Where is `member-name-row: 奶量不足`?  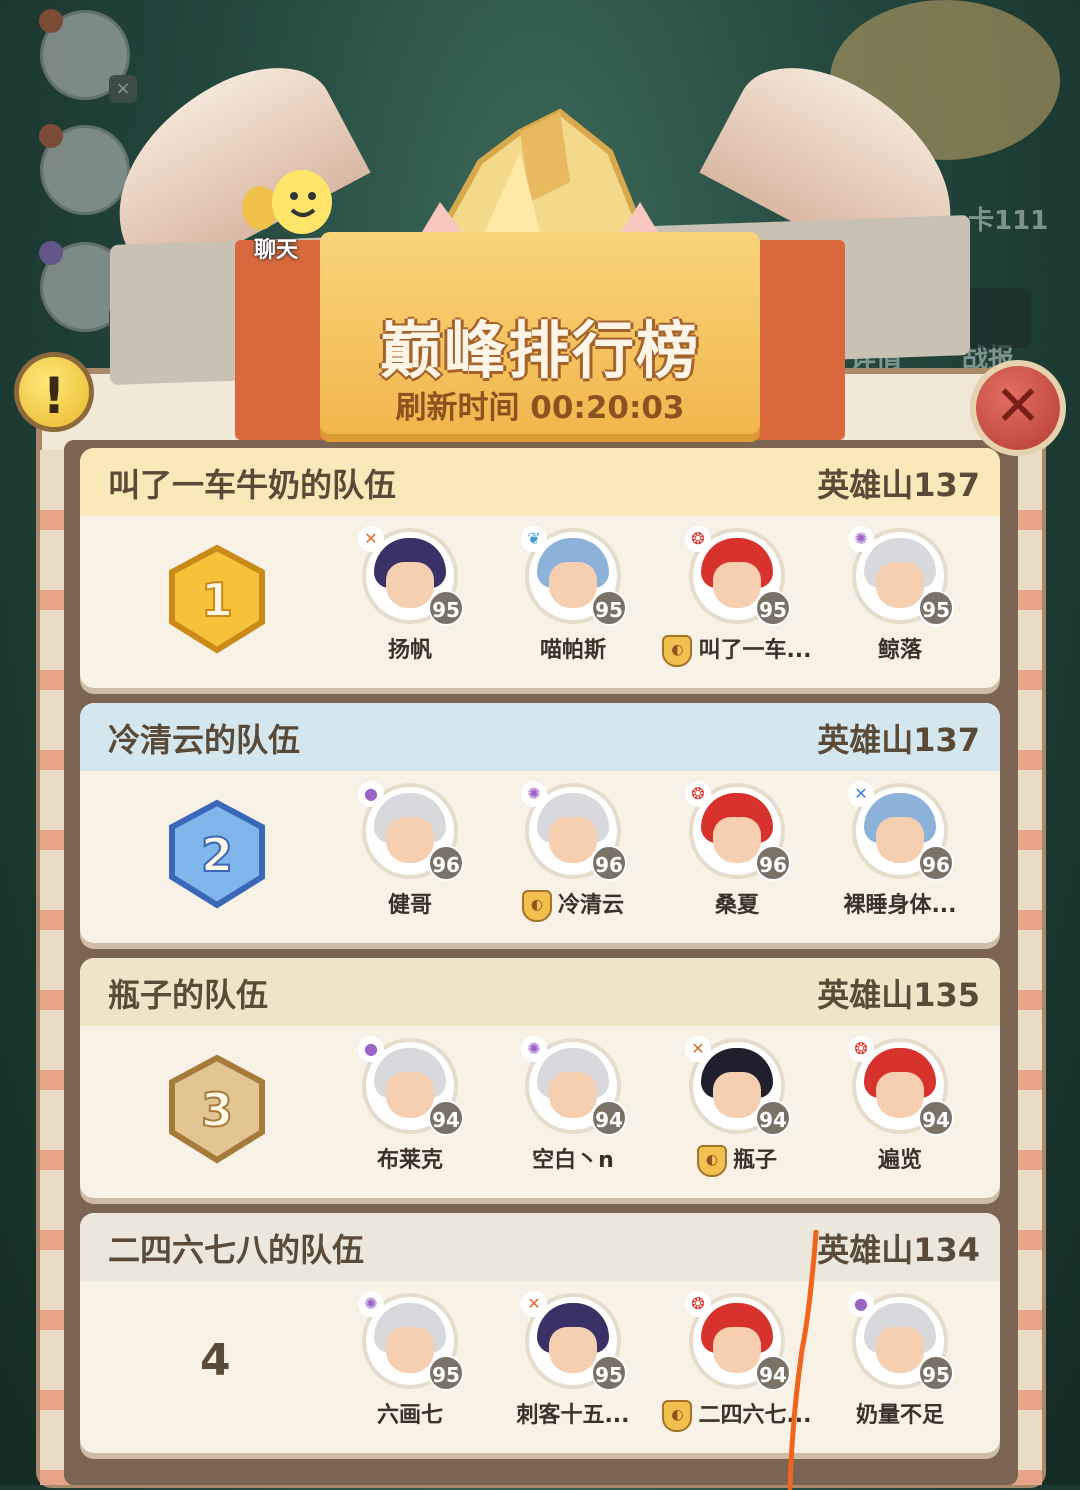
member-name-row: 奶量不足 is located at coordinates (900, 1413).